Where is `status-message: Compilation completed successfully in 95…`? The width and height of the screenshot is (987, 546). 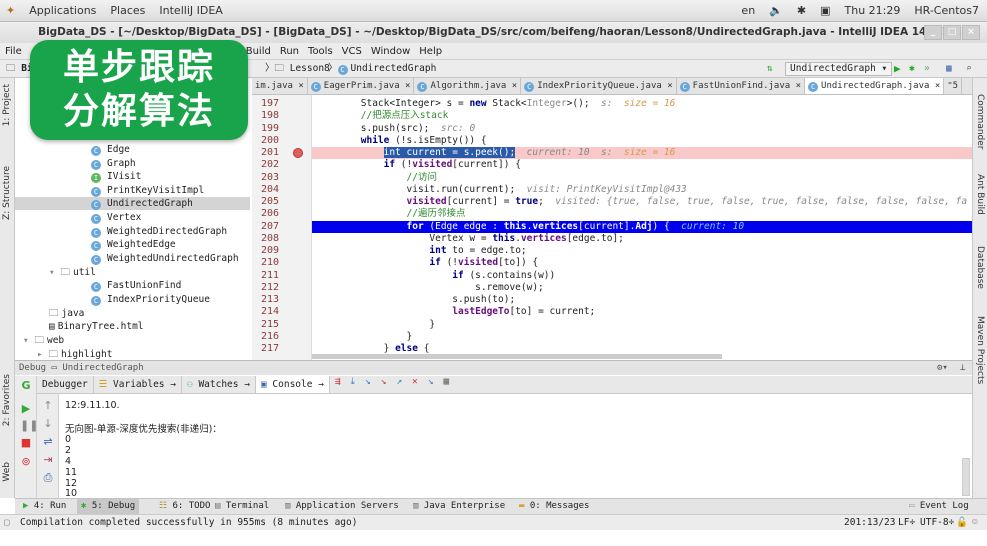
status-message: Compilation completed successfully in 95… is located at coordinates (188, 522).